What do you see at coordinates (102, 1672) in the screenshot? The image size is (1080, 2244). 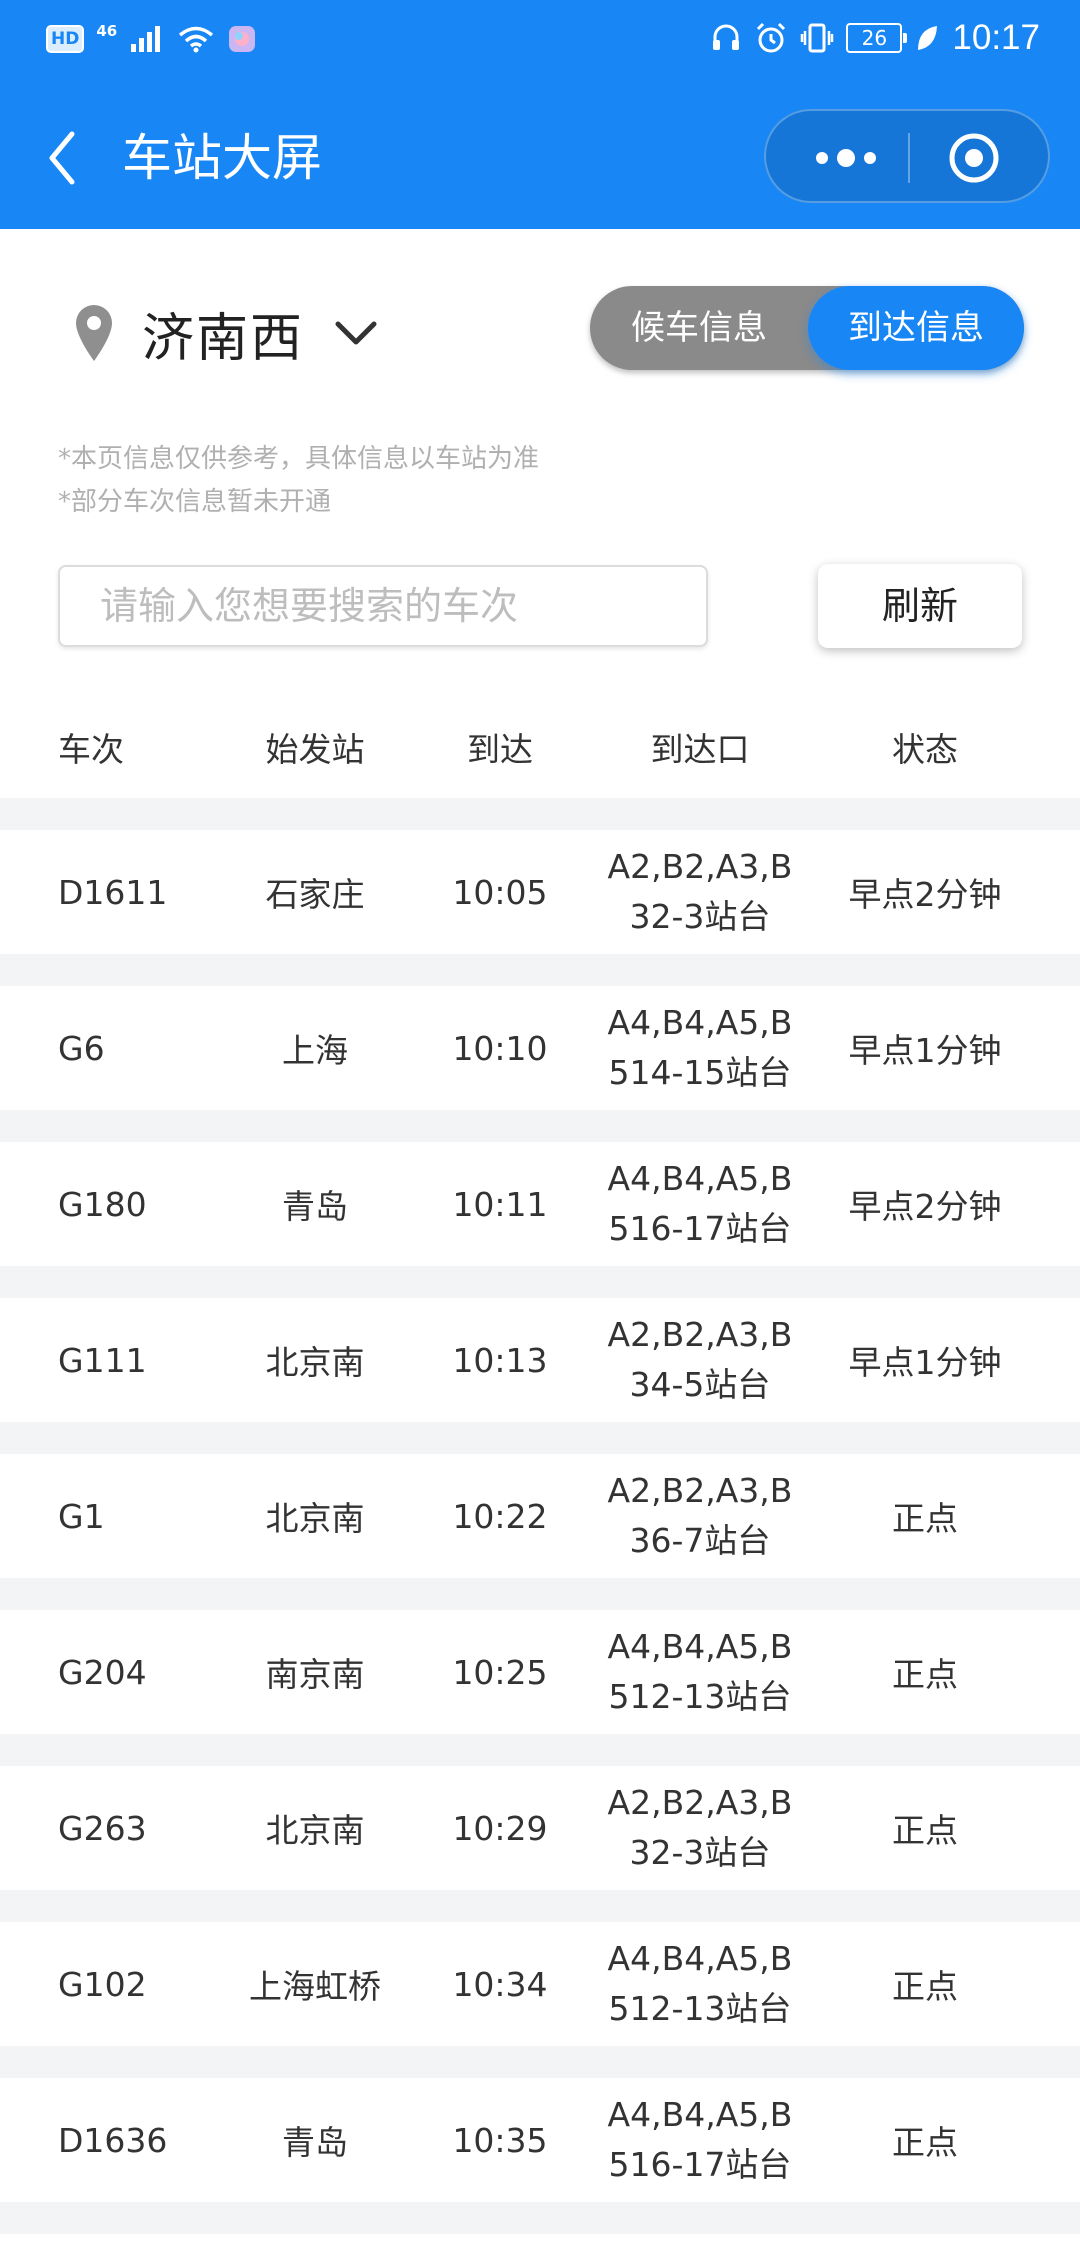 I see `cell-train: G204` at bounding box center [102, 1672].